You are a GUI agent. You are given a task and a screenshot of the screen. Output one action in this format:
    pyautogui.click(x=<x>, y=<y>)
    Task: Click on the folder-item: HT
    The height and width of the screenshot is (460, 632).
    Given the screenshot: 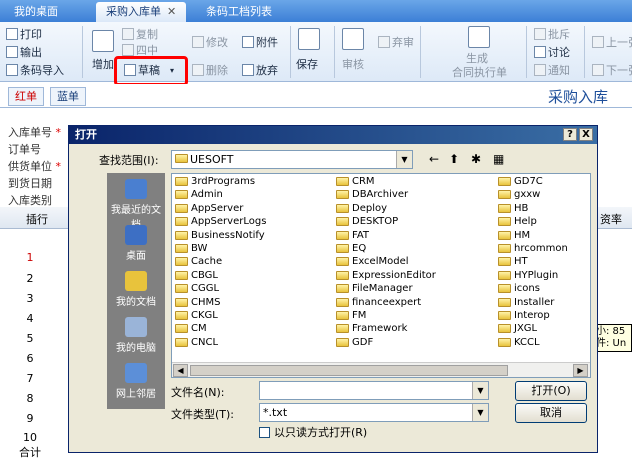 What is the action you would take?
    pyautogui.click(x=513, y=261)
    